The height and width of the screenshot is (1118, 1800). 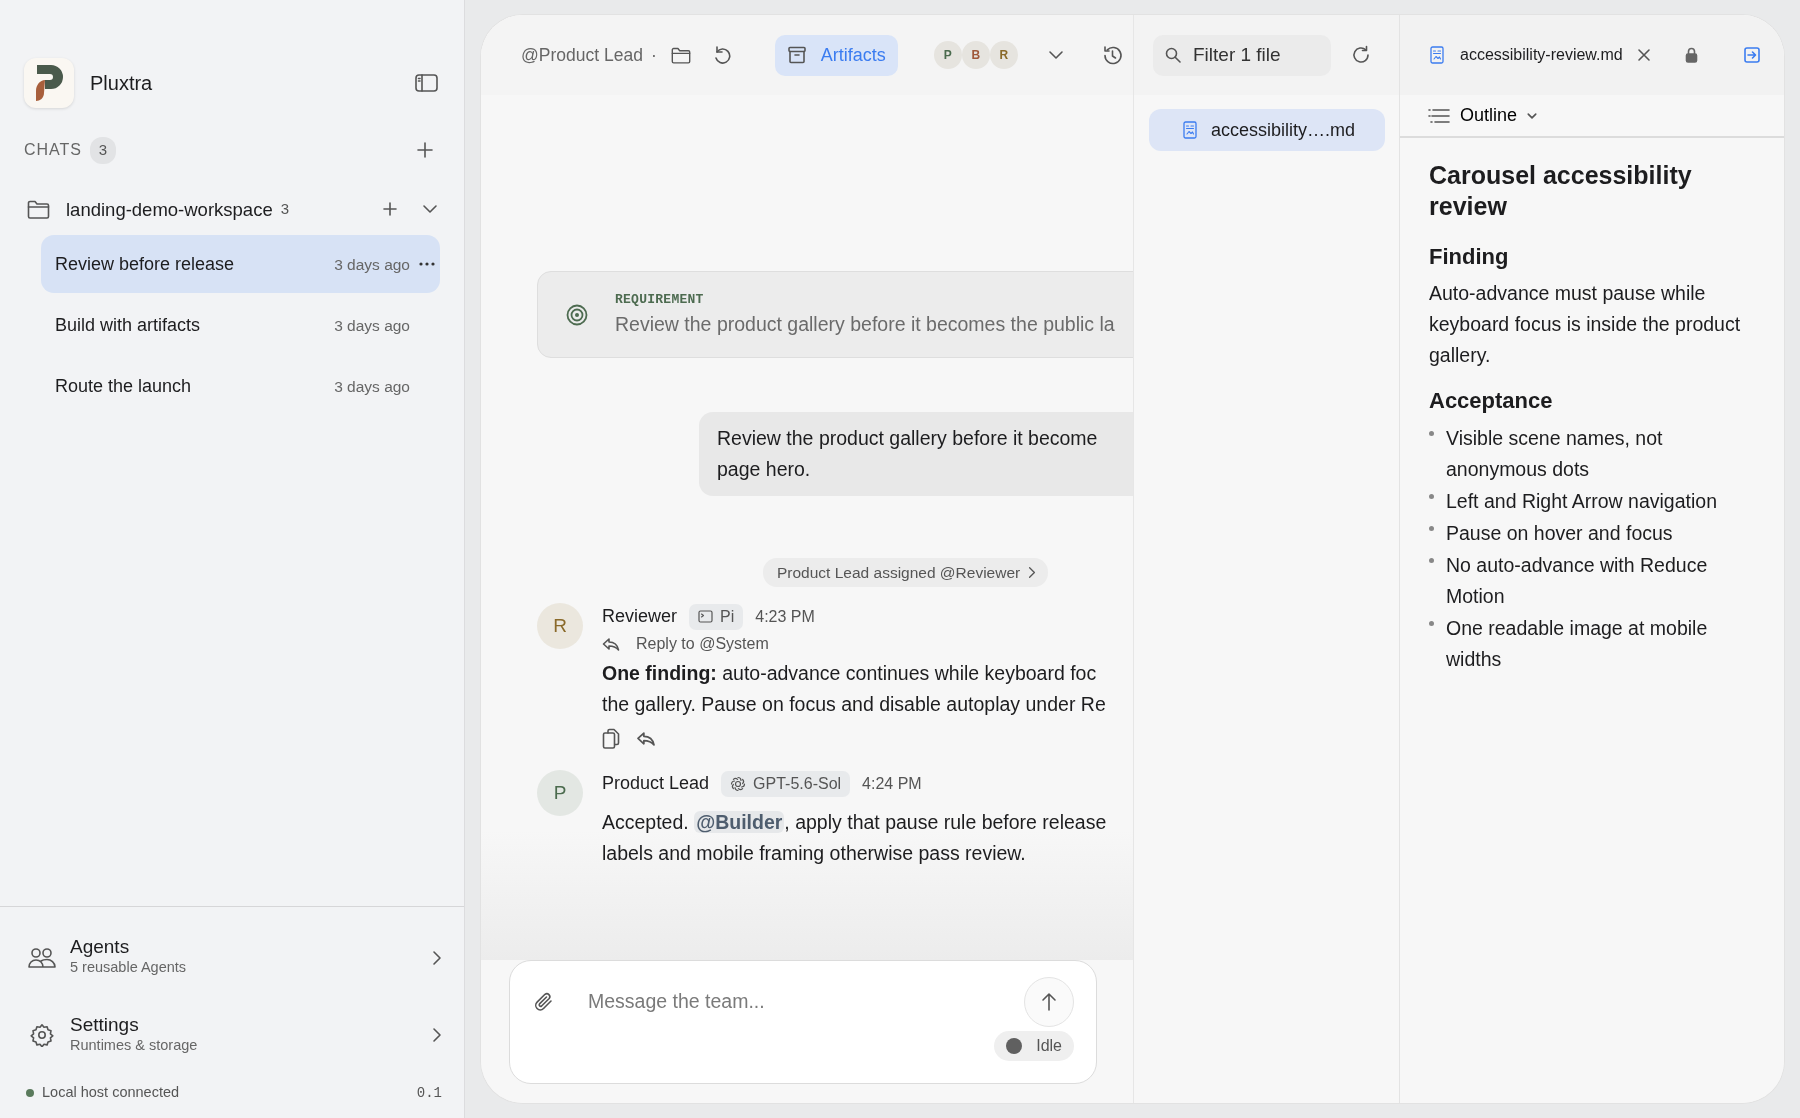 I want to click on chat-item: Review before release 3 days ago, so click(x=240, y=264).